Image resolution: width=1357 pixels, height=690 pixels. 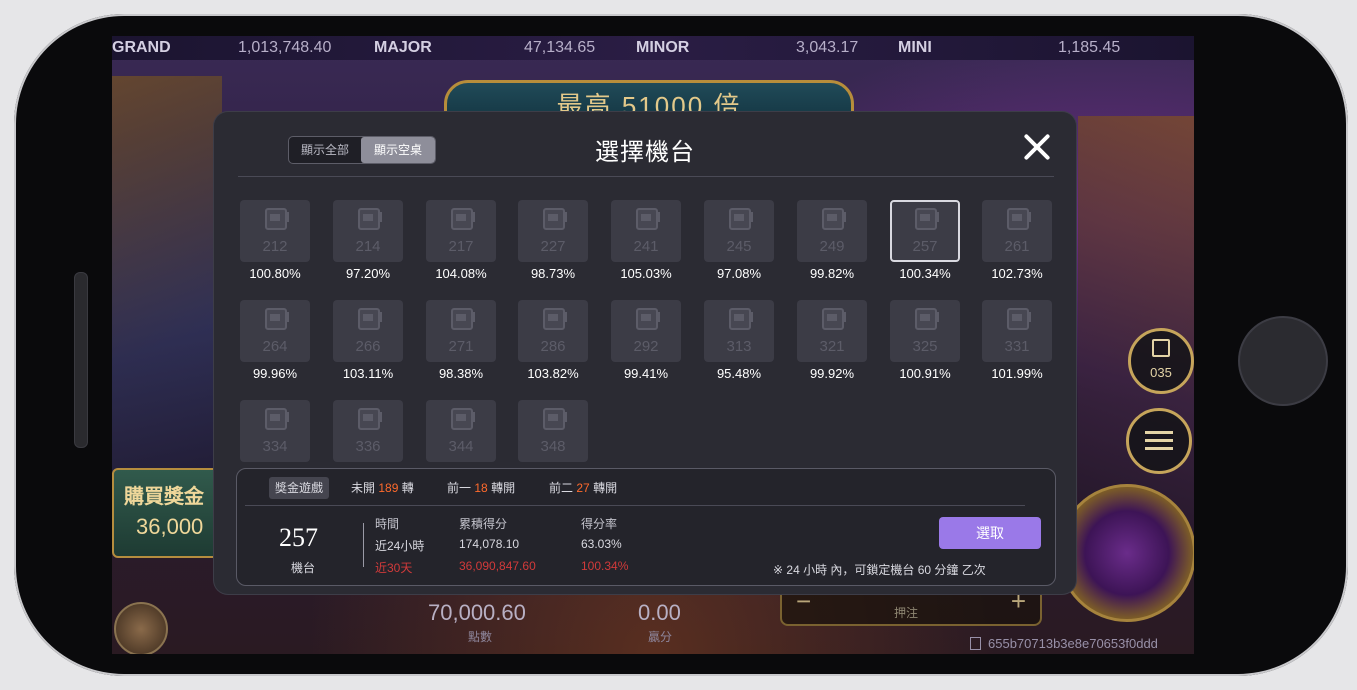 I want to click on spin-button, so click(x=1126, y=553).